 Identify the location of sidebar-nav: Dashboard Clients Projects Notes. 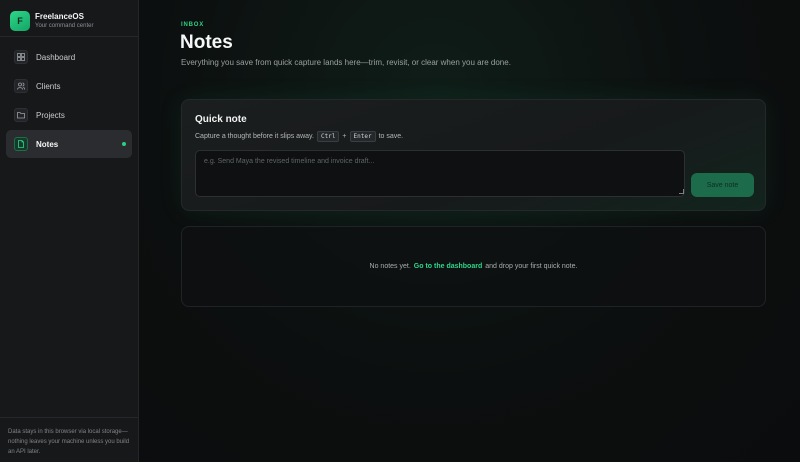
(69, 98).